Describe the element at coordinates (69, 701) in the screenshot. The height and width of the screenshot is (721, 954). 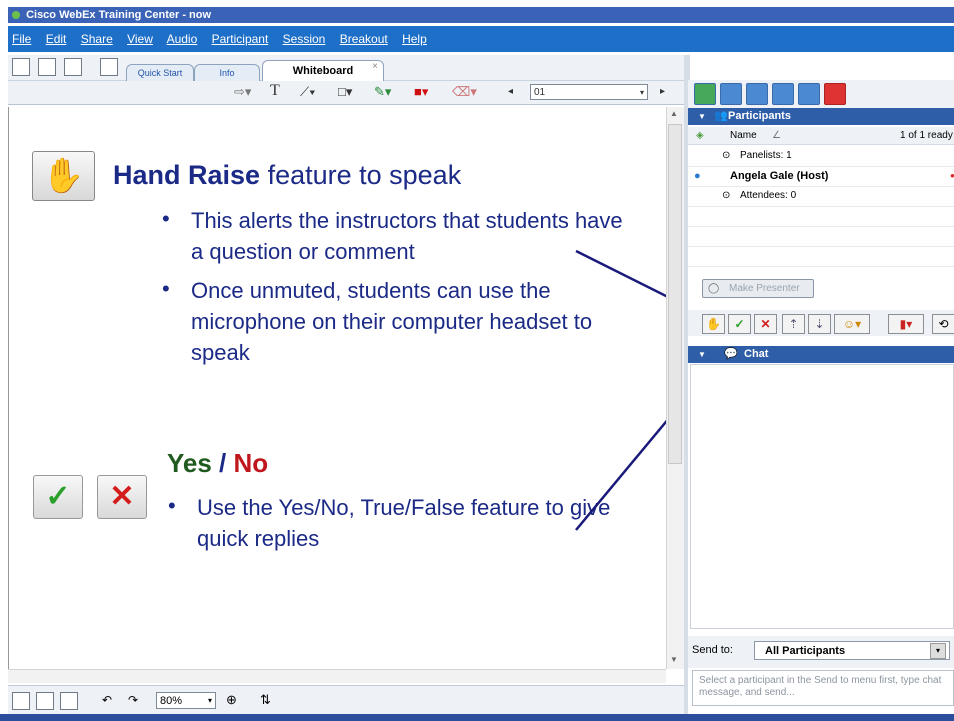
I see `layout-split-icon` at that location.